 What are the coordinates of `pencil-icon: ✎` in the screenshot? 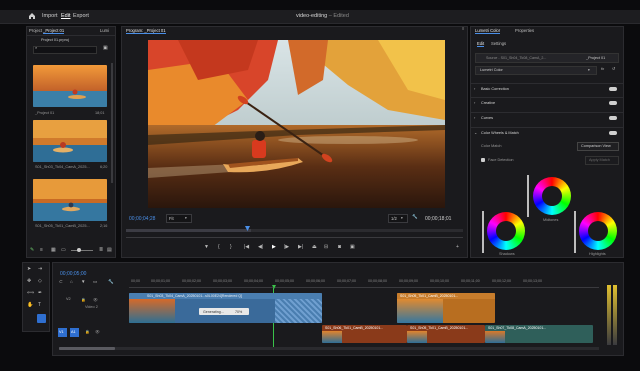 It's located at (32, 250).